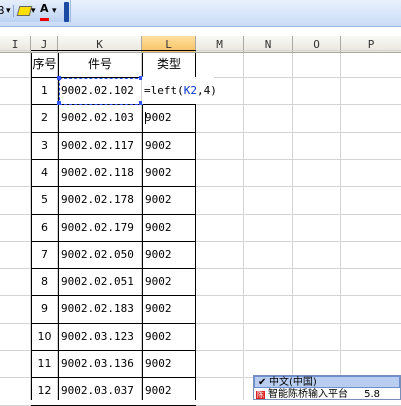  Describe the element at coordinates (179, 100) in the screenshot. I see `formula-edit-cell: =left(K2,4)` at that location.